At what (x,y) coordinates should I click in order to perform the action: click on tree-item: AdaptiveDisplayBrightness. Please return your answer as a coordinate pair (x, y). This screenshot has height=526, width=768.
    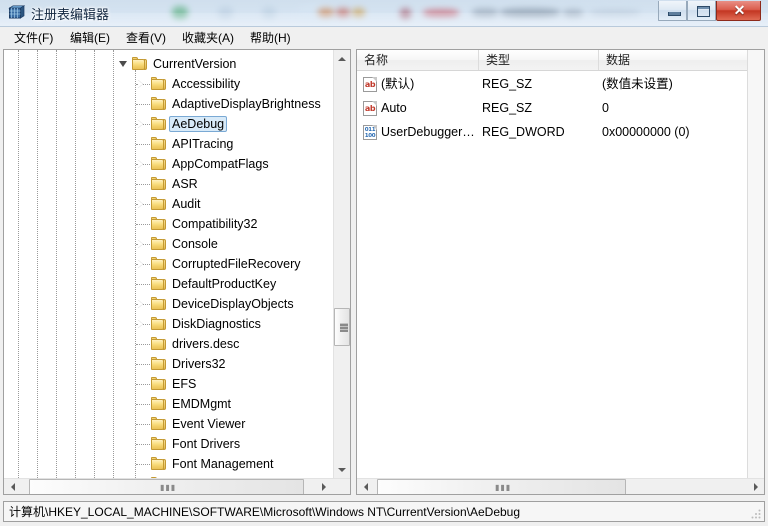
    Looking at the image, I should click on (169, 104).